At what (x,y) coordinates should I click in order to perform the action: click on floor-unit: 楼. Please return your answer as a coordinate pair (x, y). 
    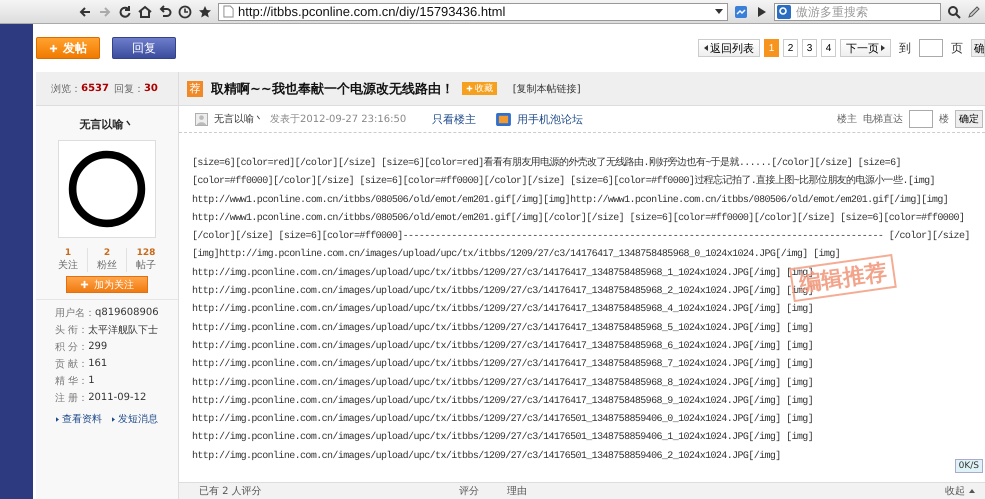
    Looking at the image, I should click on (944, 119).